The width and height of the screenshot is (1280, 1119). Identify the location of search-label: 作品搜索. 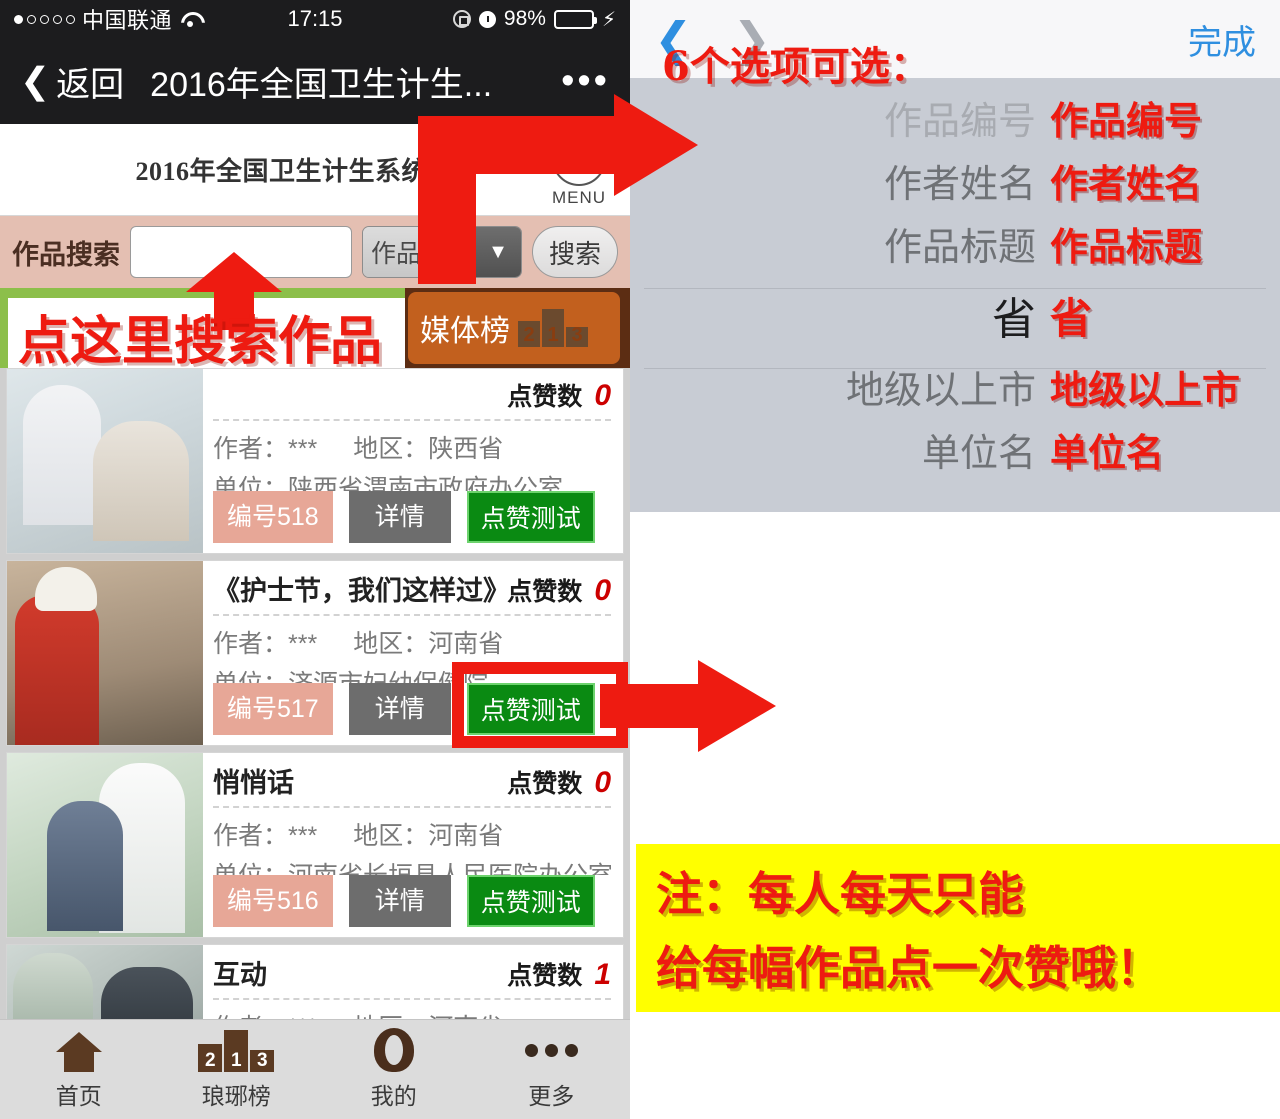
(66, 254).